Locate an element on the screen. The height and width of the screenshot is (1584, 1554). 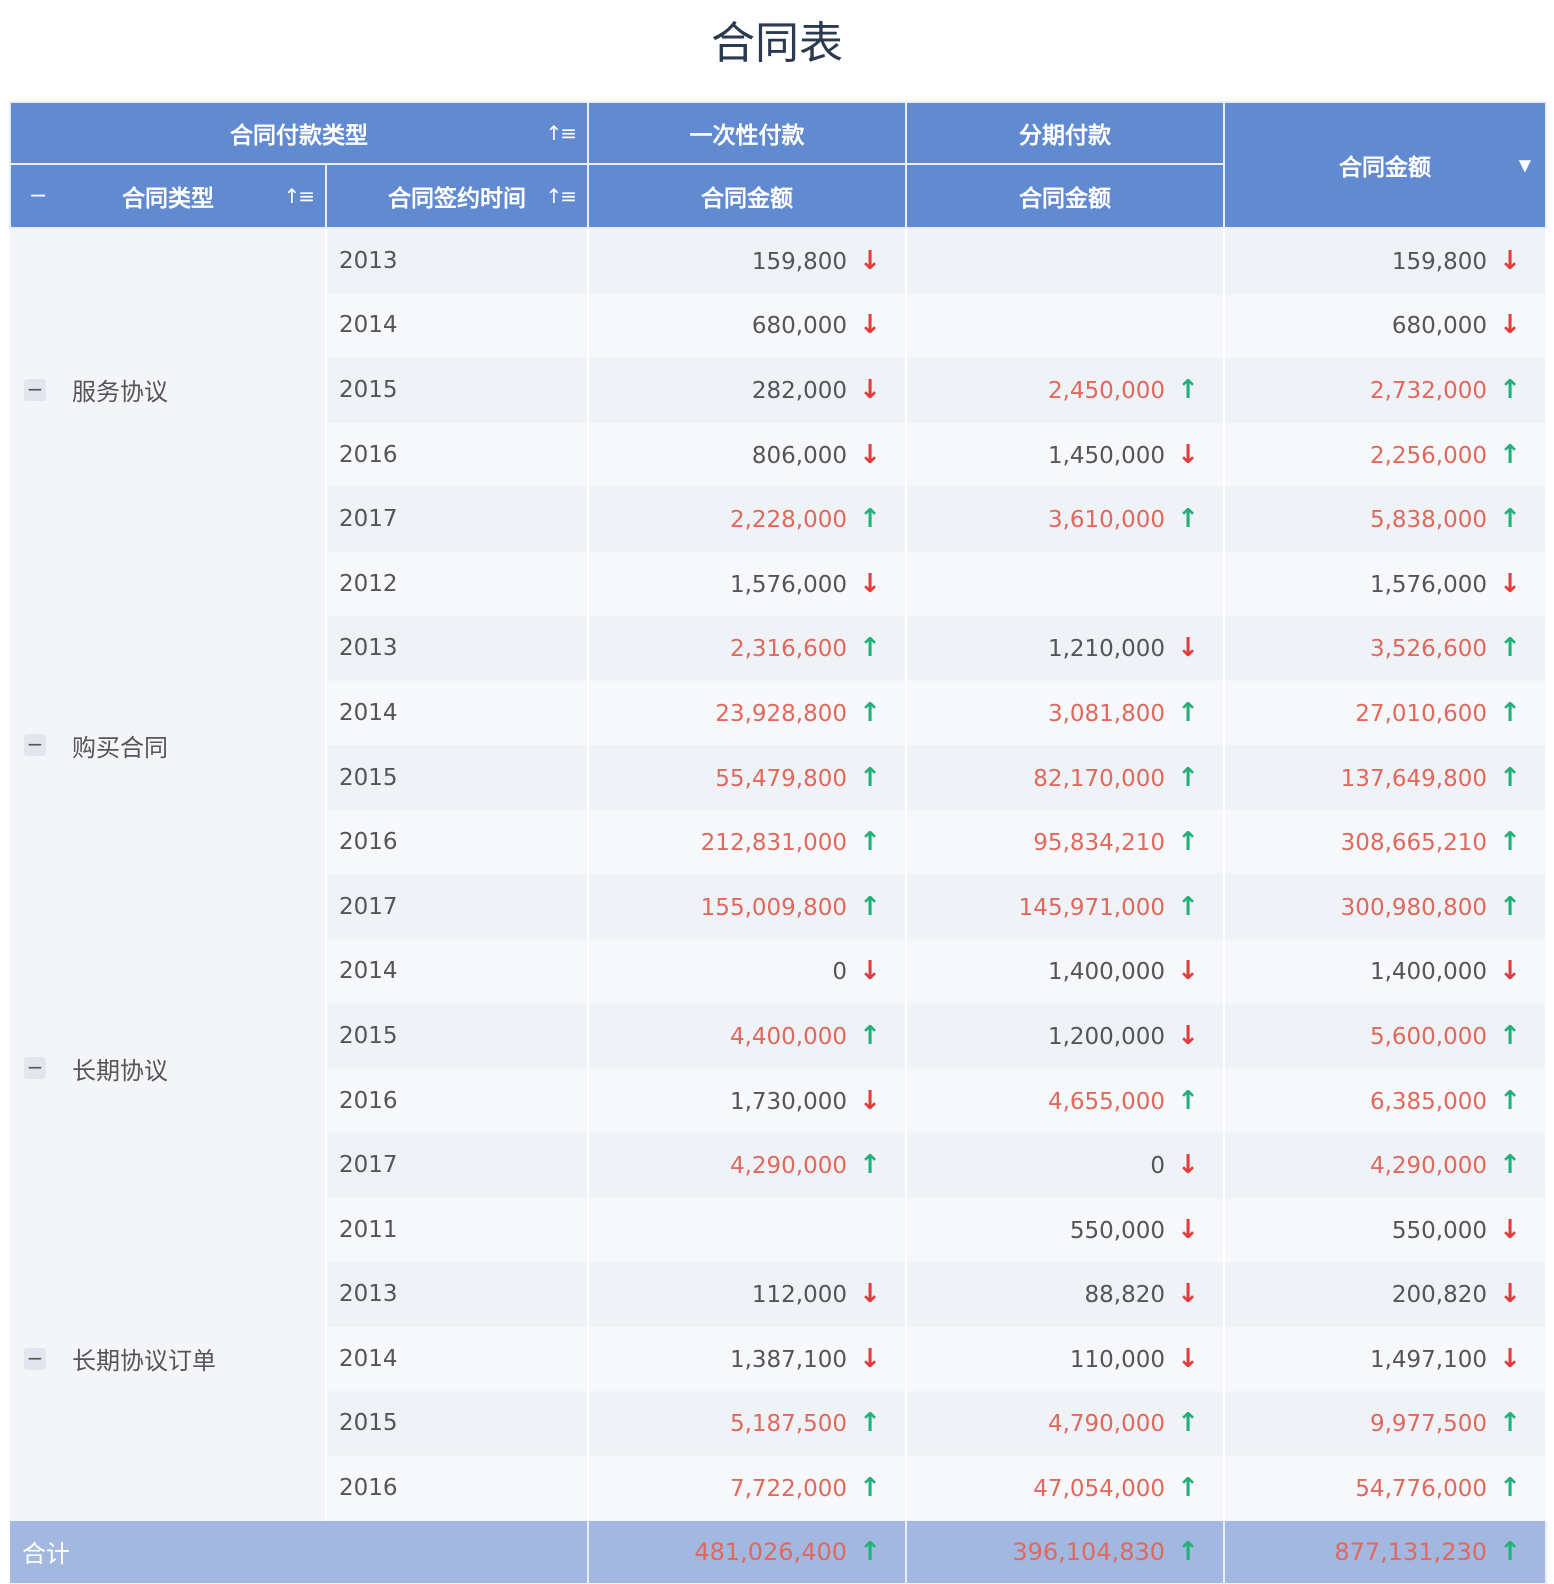
total-amount-cell: 4,290,000 ↑ is located at coordinates (1385, 1165).